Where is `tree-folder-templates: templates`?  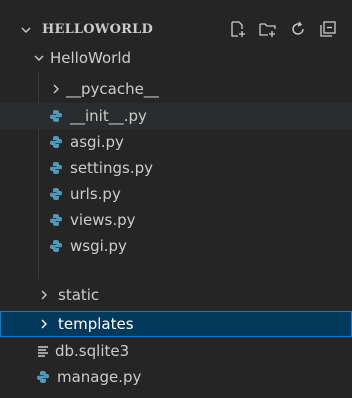
tree-folder-templates: templates is located at coordinates (176, 324).